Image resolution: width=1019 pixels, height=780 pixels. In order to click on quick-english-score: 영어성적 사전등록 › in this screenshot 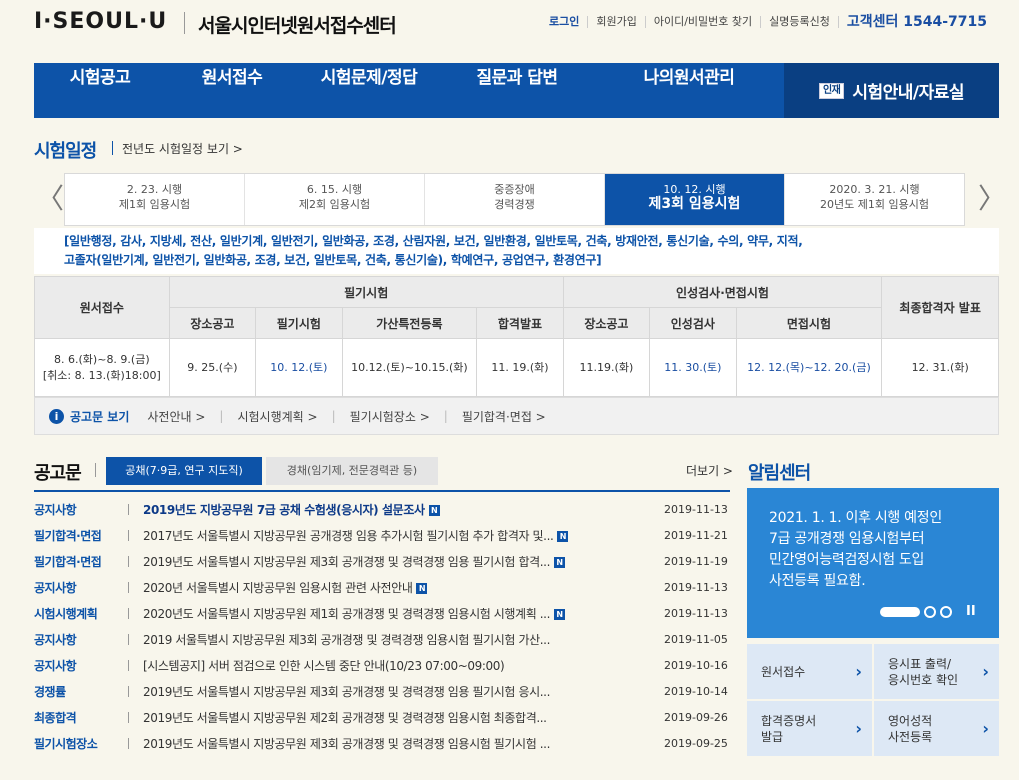, I will do `click(936, 728)`.